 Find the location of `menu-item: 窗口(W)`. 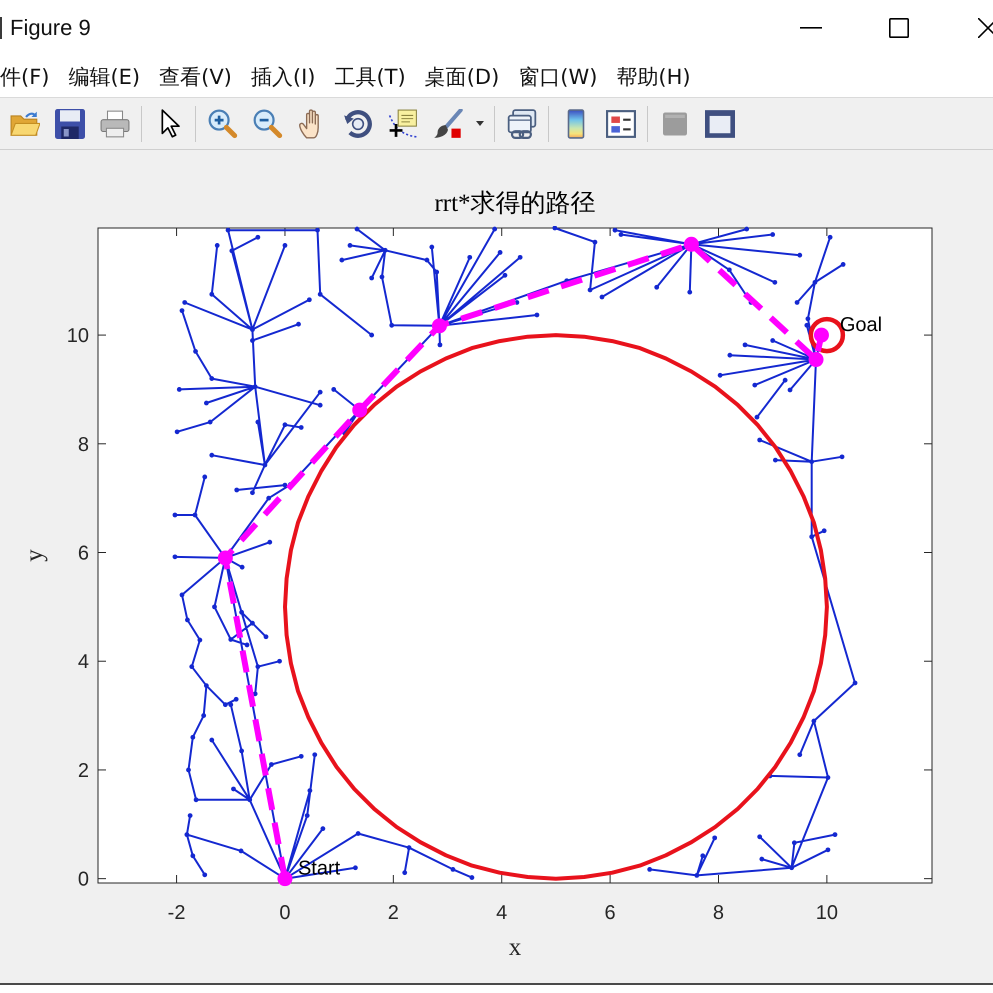

menu-item: 窗口(W) is located at coordinates (558, 76).